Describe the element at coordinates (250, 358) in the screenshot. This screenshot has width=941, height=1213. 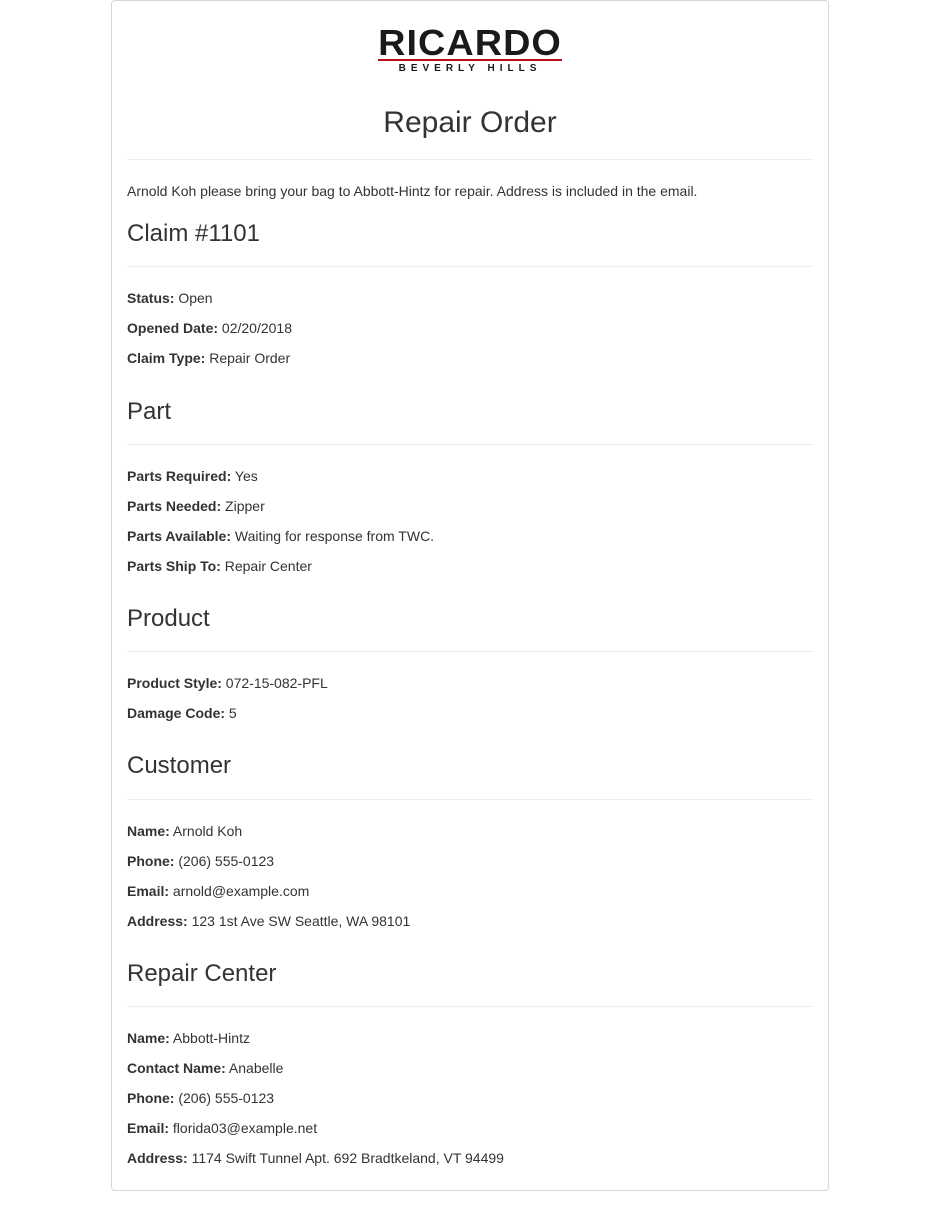
I see `field-value: Repair Order` at that location.